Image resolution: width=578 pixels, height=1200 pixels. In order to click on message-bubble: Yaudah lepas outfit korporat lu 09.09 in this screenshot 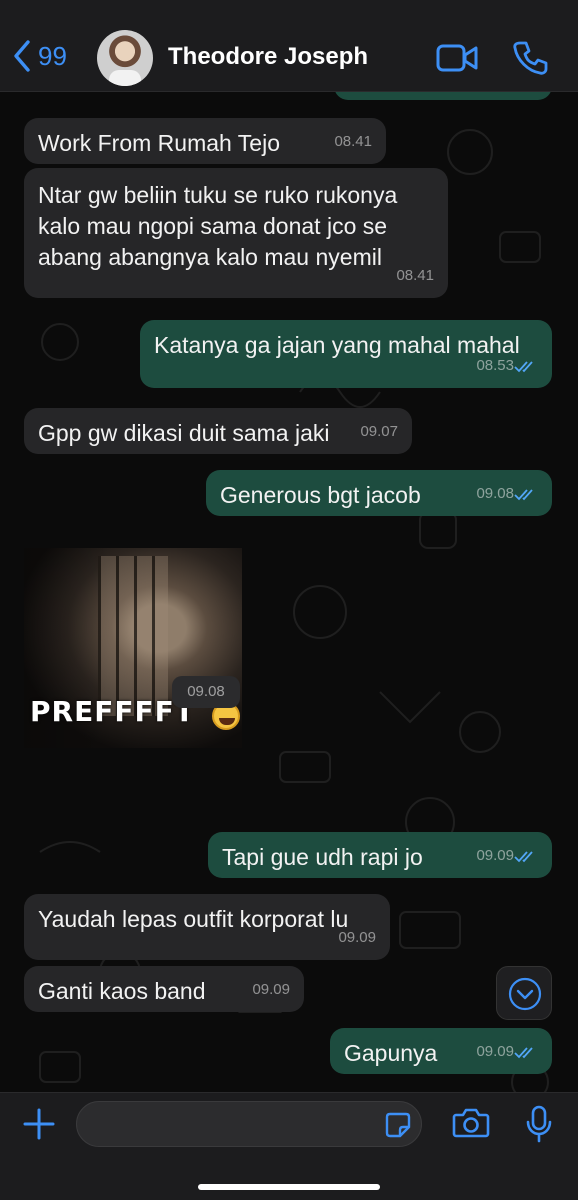, I will do `click(207, 927)`.